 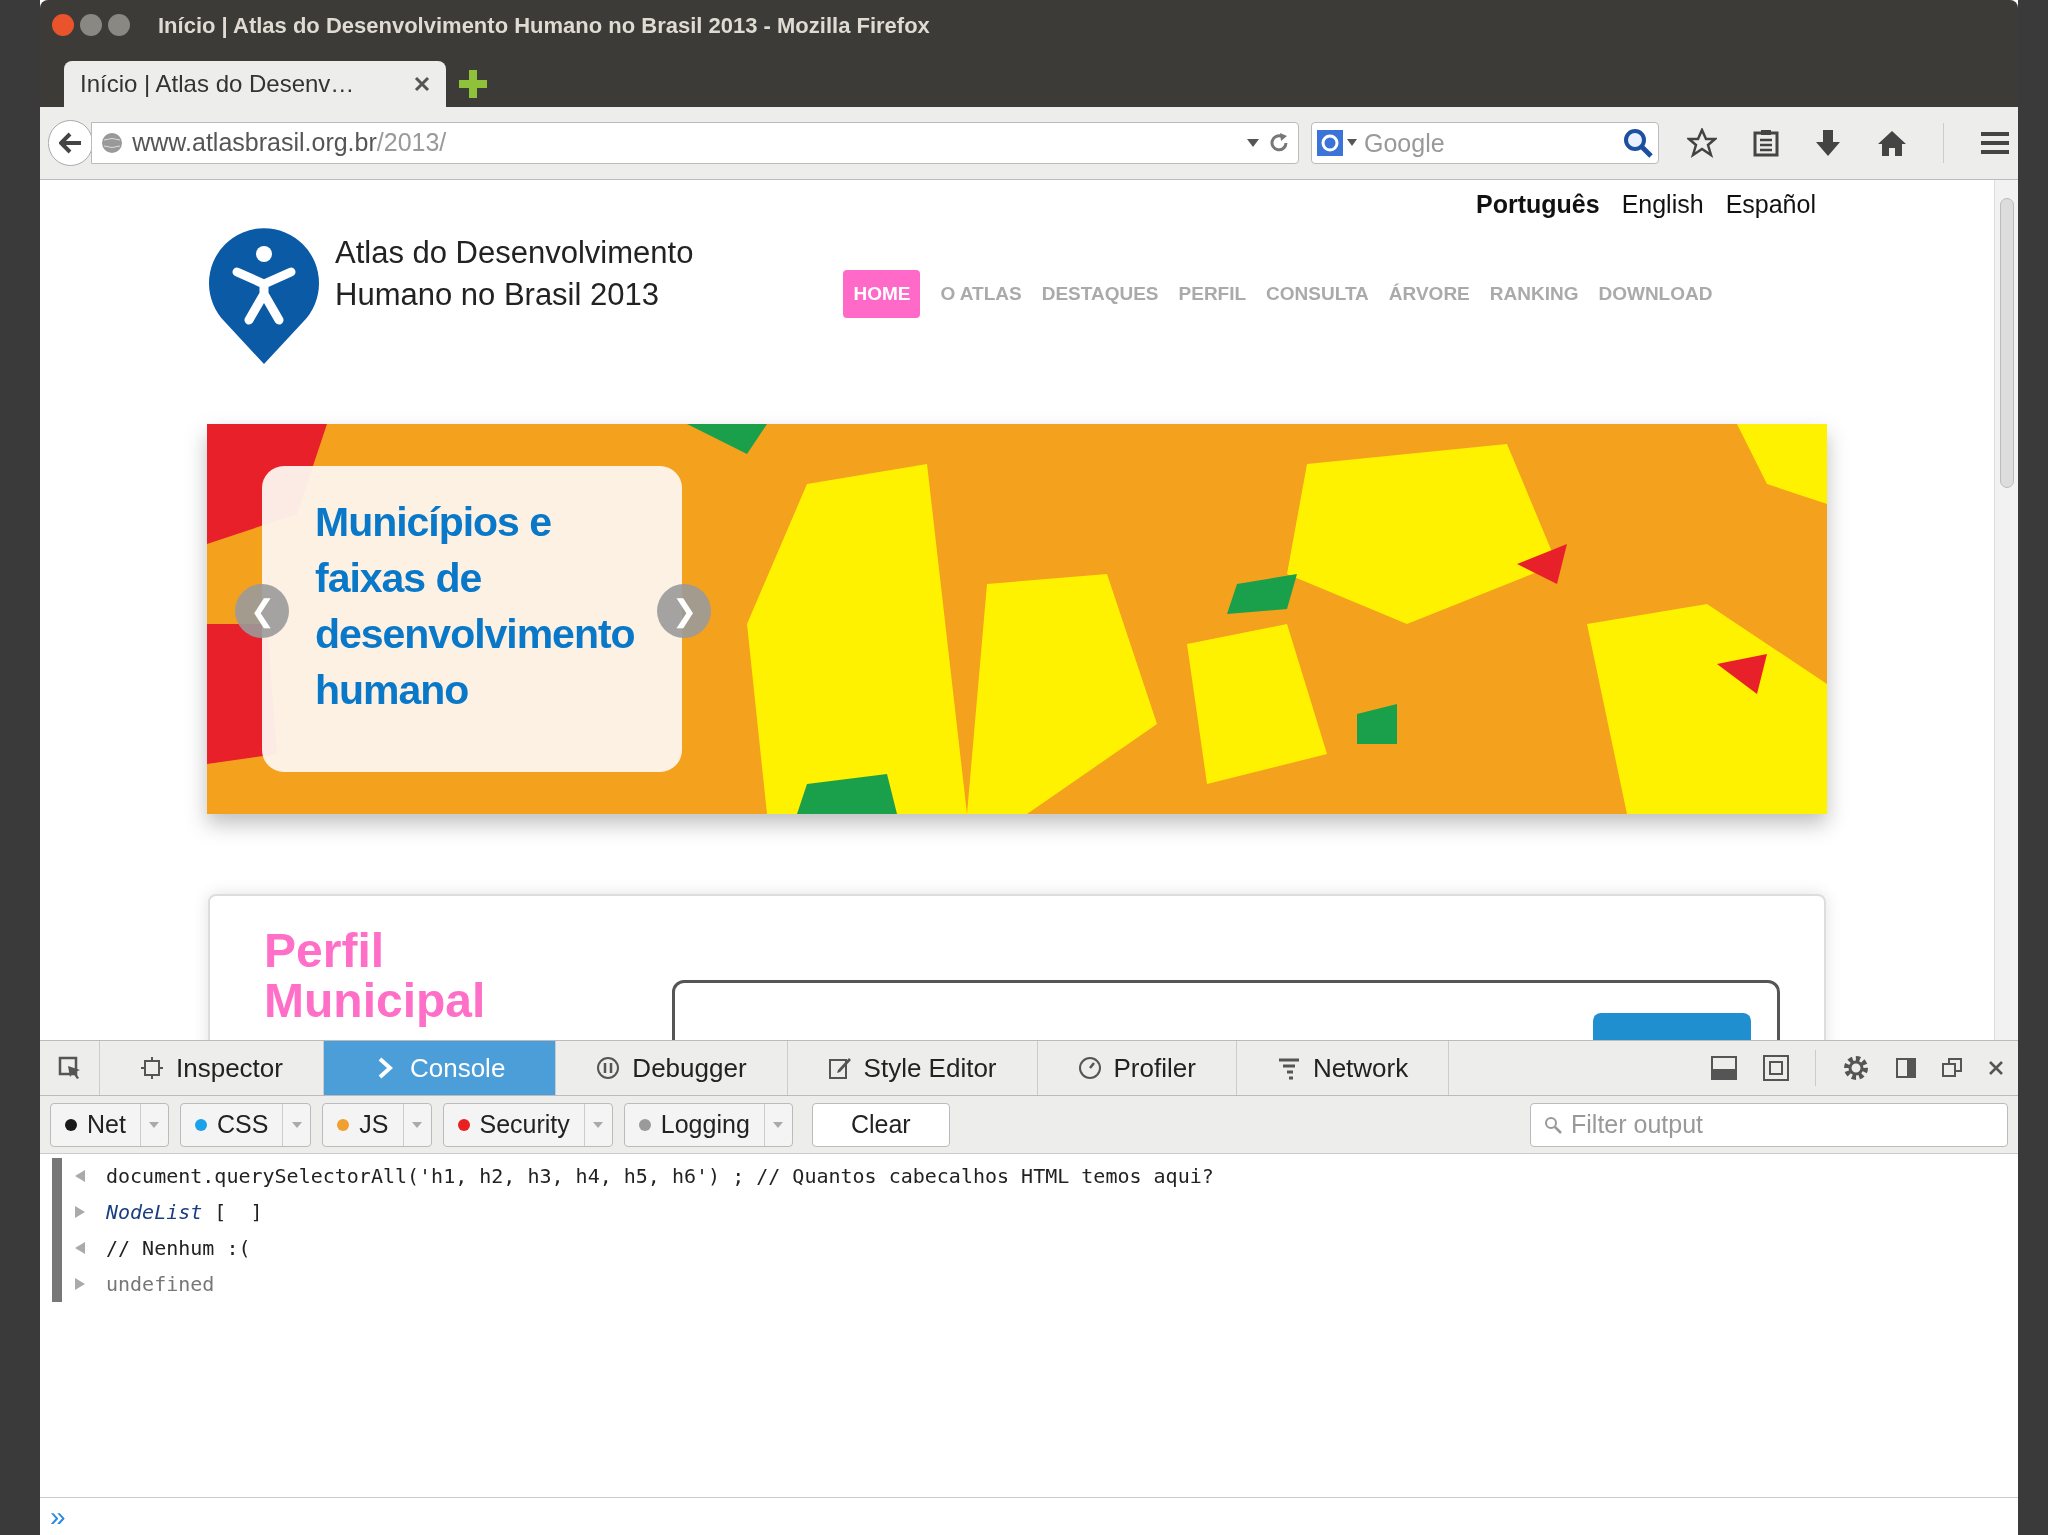 What do you see at coordinates (1337, 143) in the screenshot?
I see `search-engine-icon` at bounding box center [1337, 143].